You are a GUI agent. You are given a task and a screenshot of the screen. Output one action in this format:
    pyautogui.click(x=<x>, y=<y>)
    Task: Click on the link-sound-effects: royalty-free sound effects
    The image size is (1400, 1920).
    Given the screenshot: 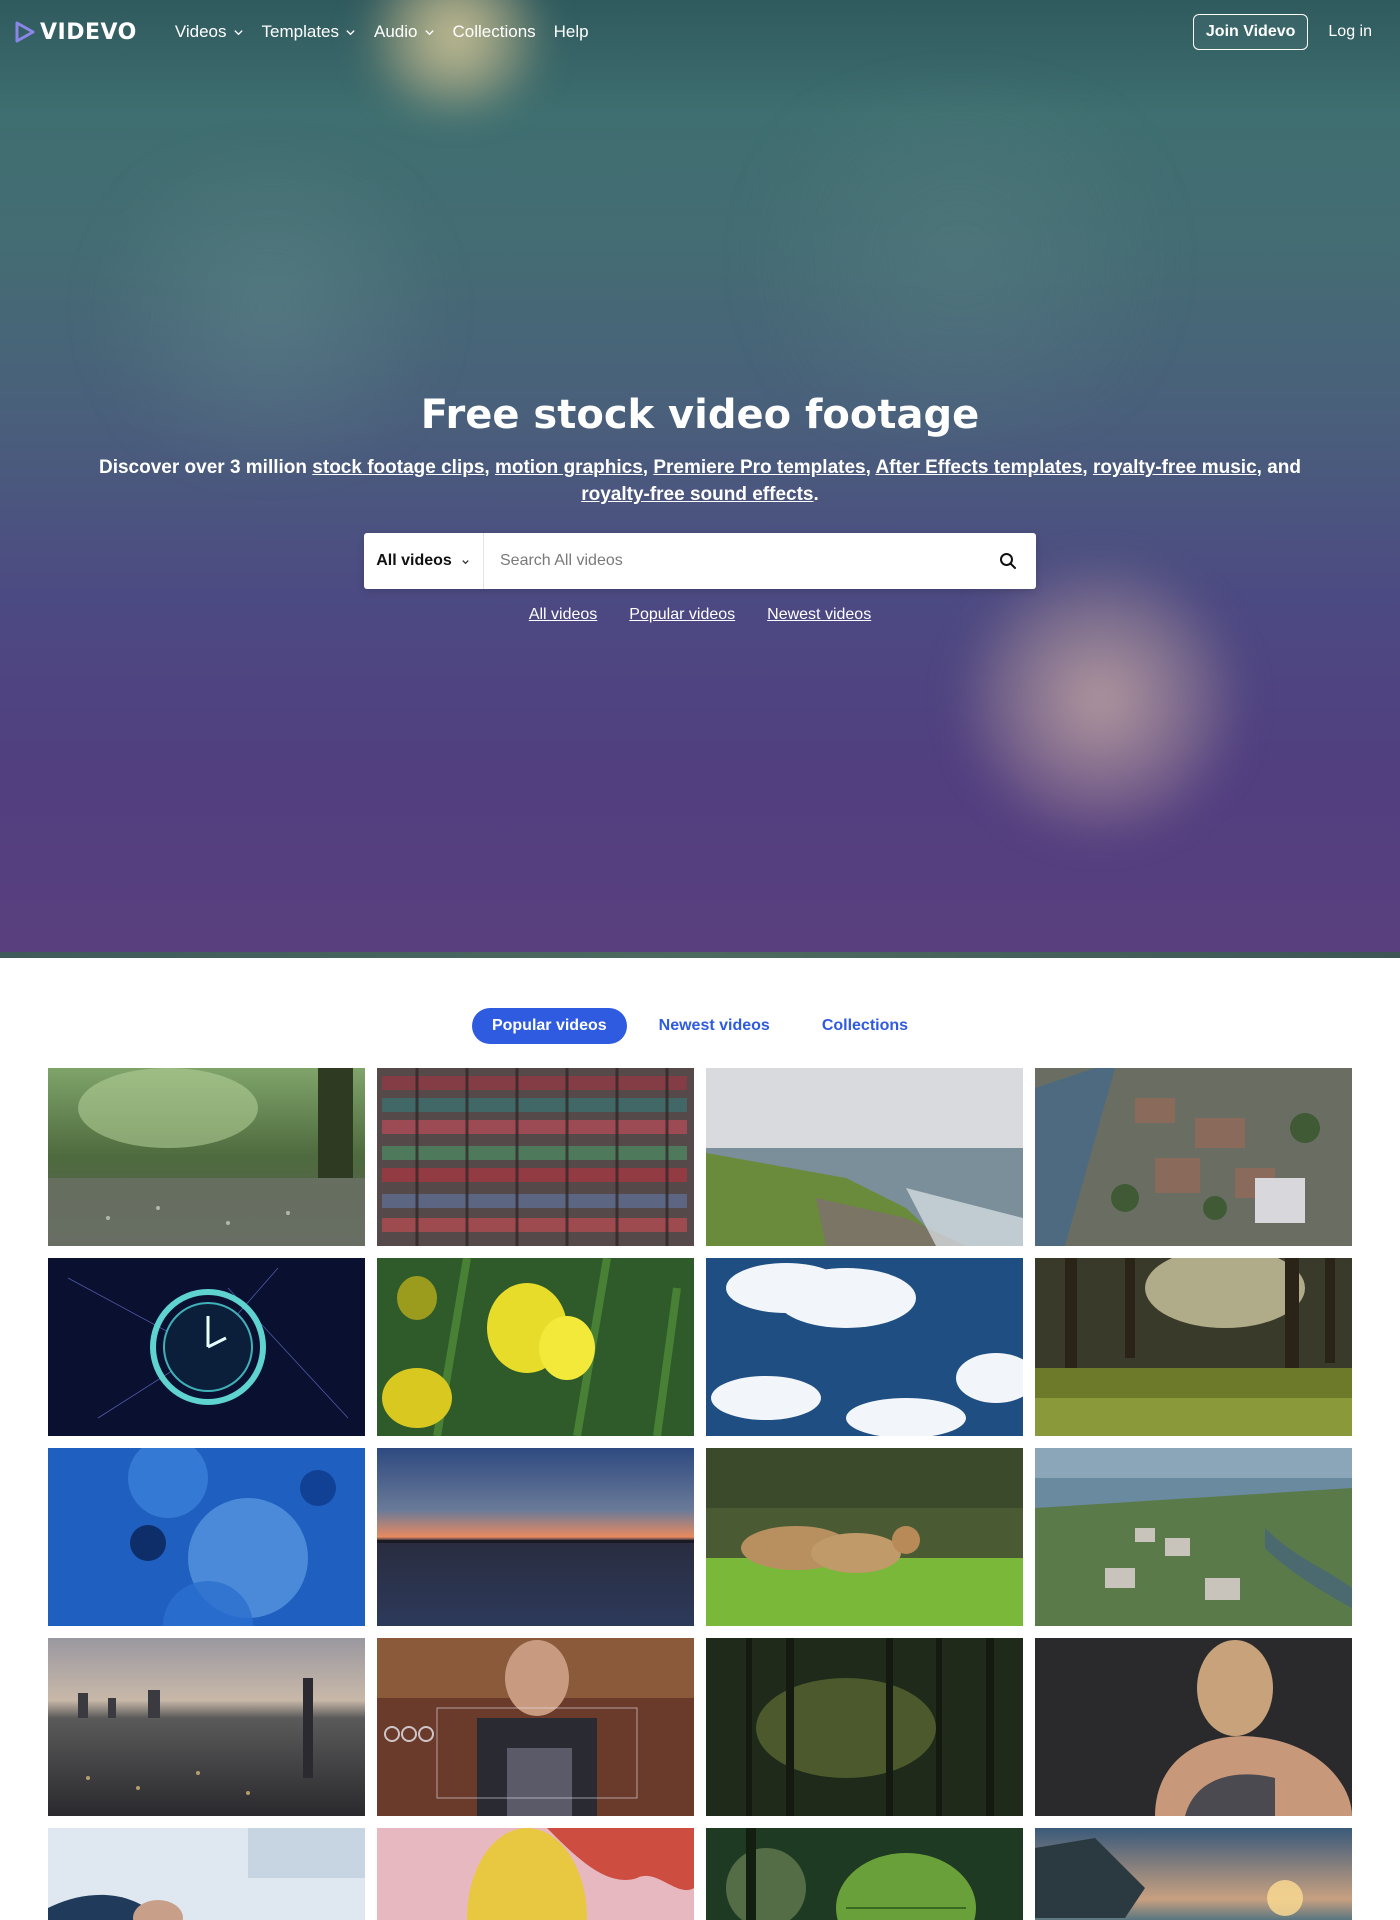 What is the action you would take?
    pyautogui.click(x=697, y=494)
    